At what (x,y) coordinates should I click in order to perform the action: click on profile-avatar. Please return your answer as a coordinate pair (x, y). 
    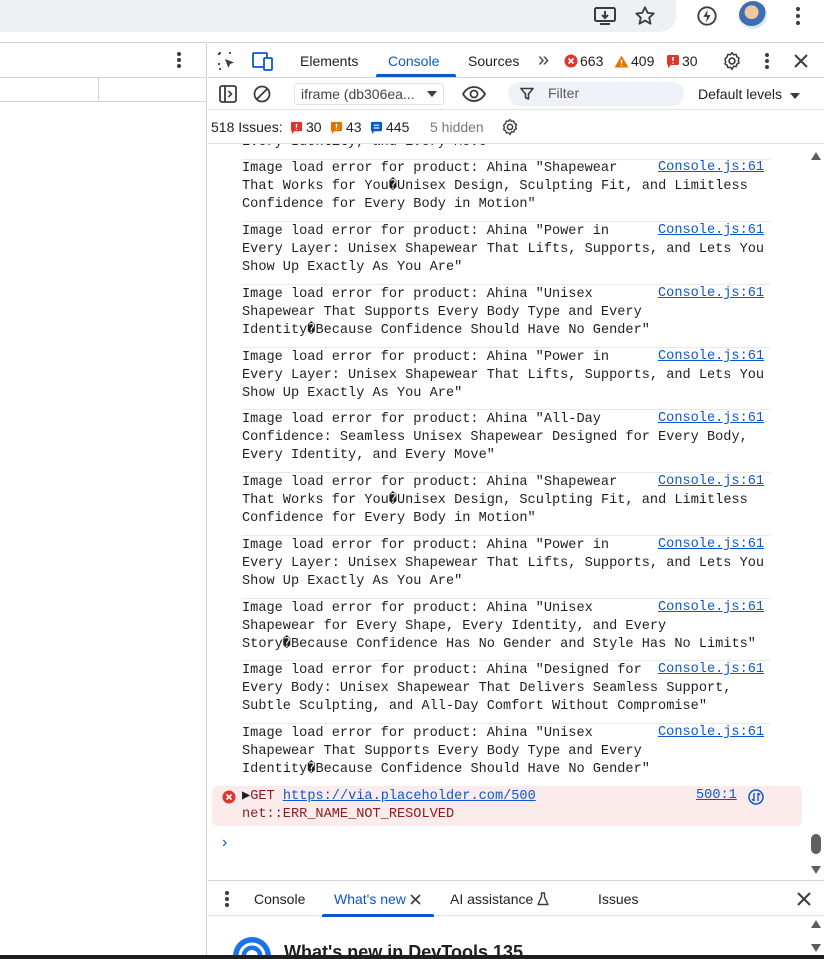
    Looking at the image, I should click on (753, 15).